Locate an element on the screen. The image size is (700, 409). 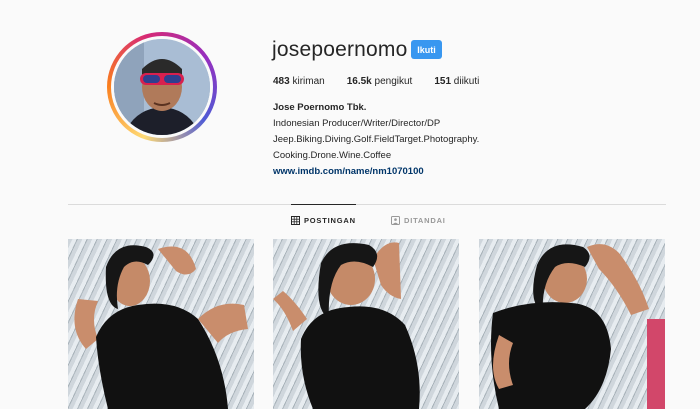
profile-stats: 483 kiriman 16.5k pengikut 151 diikuti is located at coordinates (376, 81).